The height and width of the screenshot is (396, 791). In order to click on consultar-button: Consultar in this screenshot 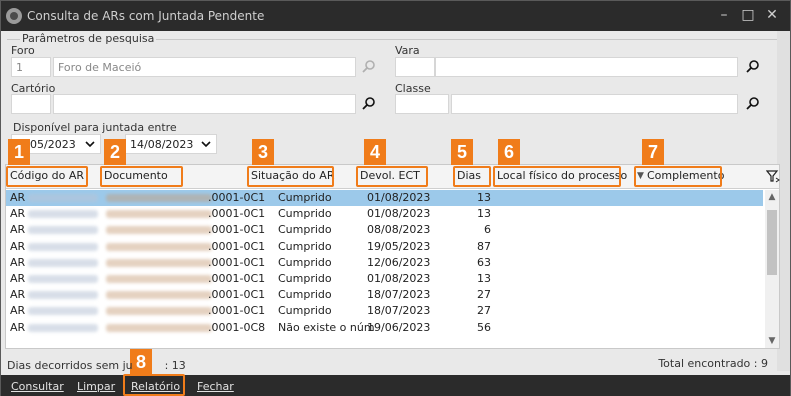, I will do `click(37, 386)`.